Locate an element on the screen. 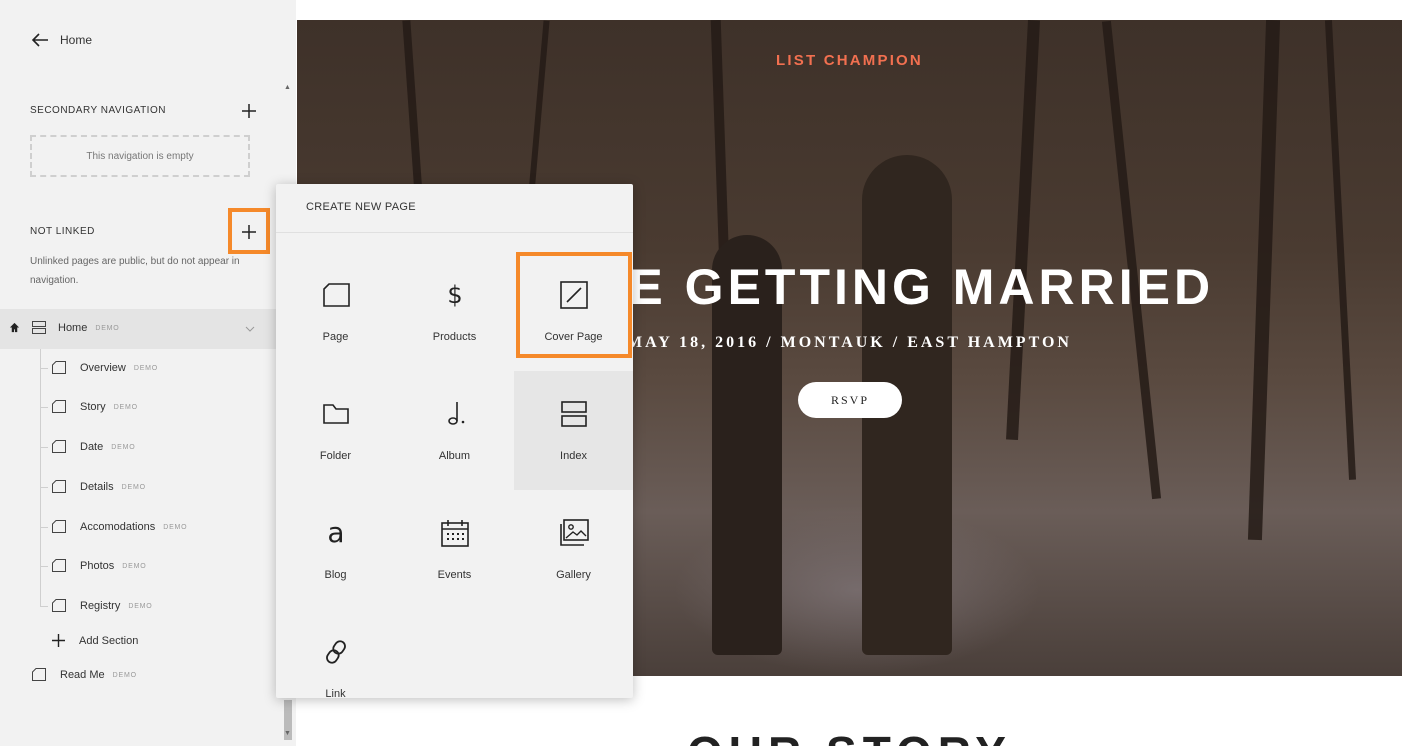 The image size is (1402, 746). sidebar-item-story: Story DEMO is located at coordinates (95, 406).